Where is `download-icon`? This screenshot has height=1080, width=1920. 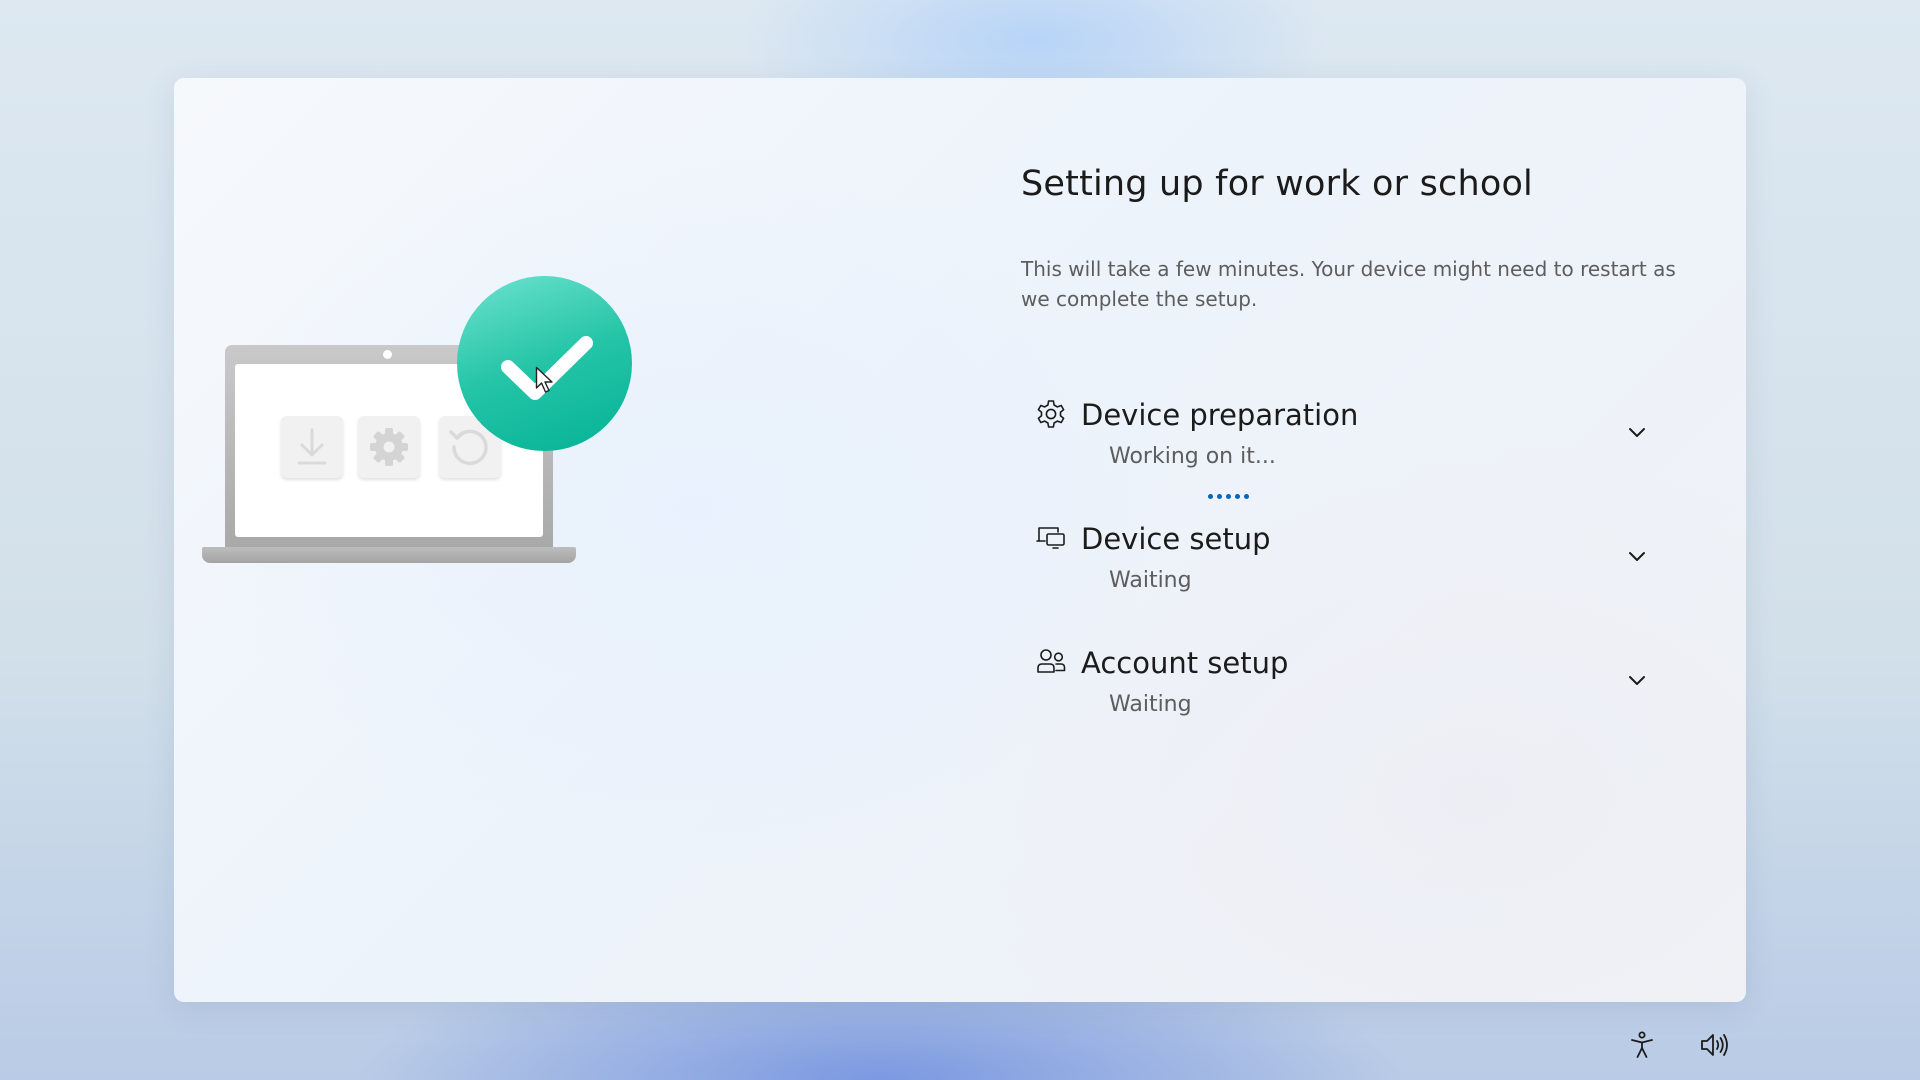
download-icon is located at coordinates (312, 446).